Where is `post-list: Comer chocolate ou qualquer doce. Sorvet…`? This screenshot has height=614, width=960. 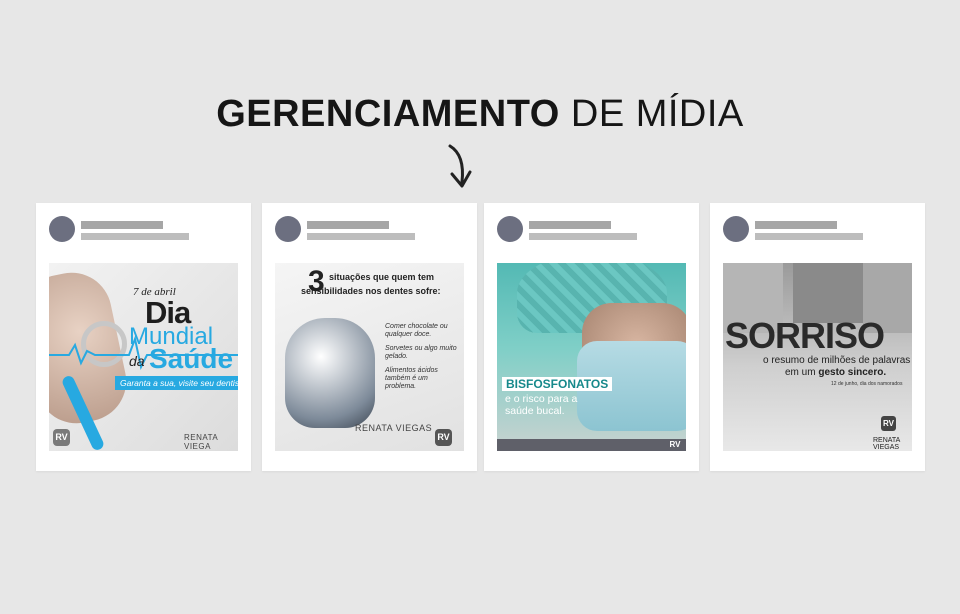 post-list: Comer chocolate ou qualquer doce. Sorvet… is located at coordinates (422, 360).